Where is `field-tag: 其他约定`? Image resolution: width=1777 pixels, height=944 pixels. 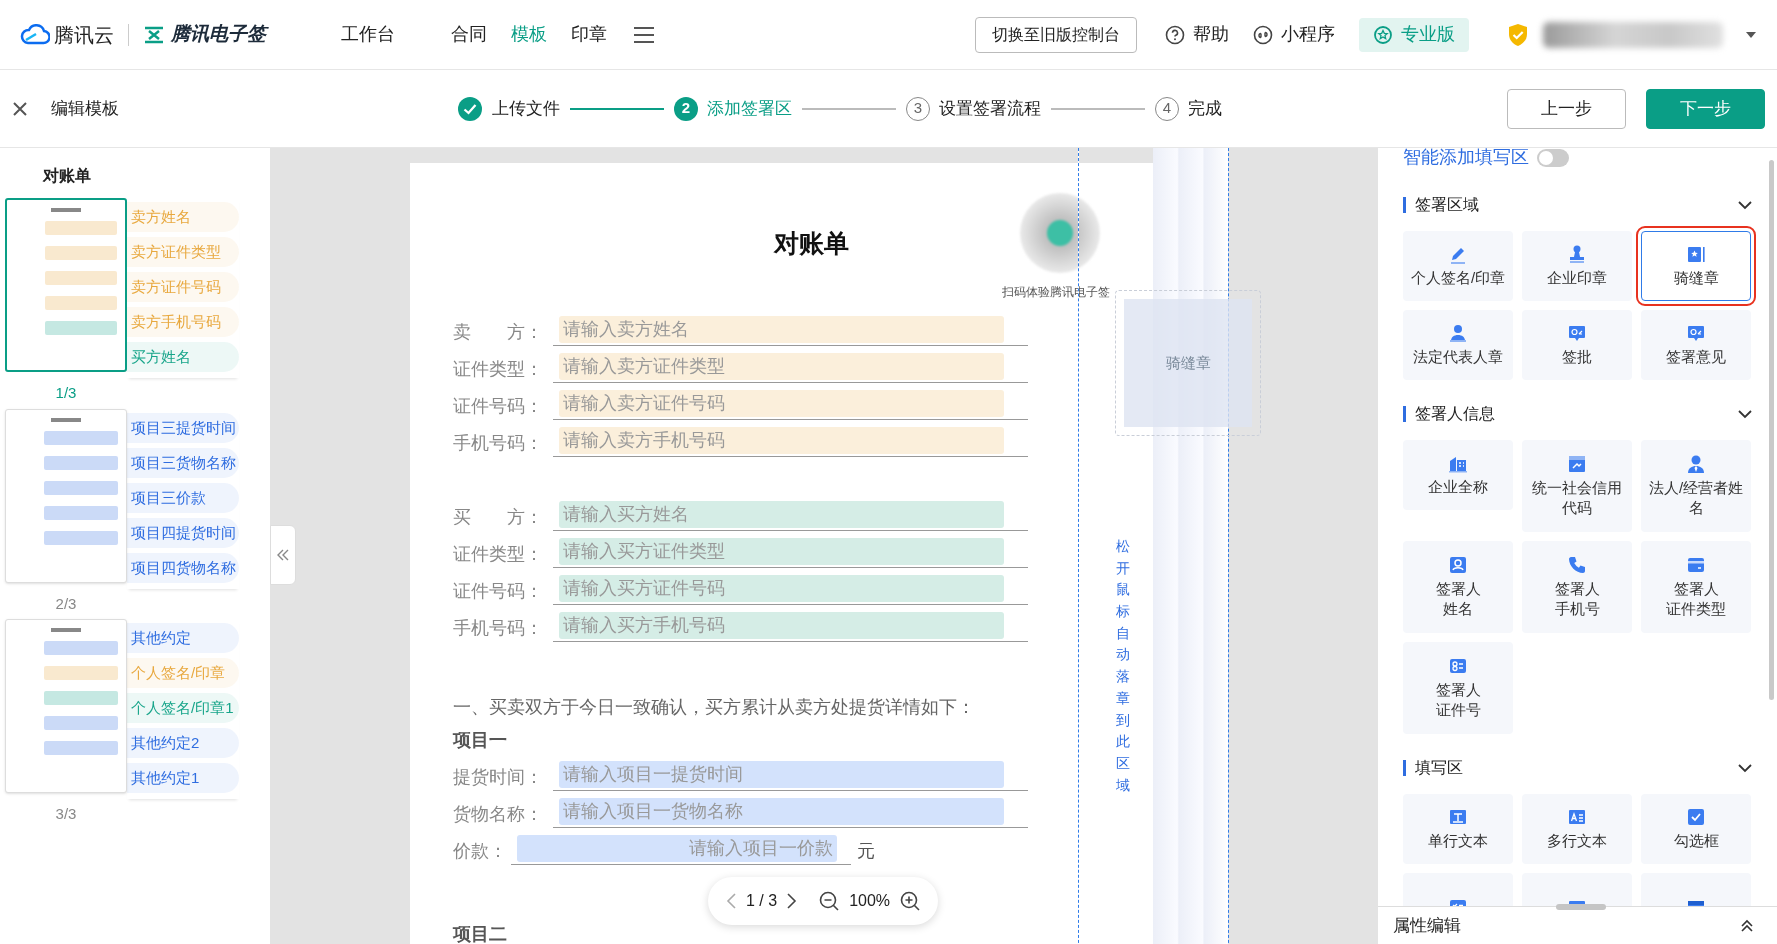
field-tag: 其他约定 is located at coordinates (183, 638).